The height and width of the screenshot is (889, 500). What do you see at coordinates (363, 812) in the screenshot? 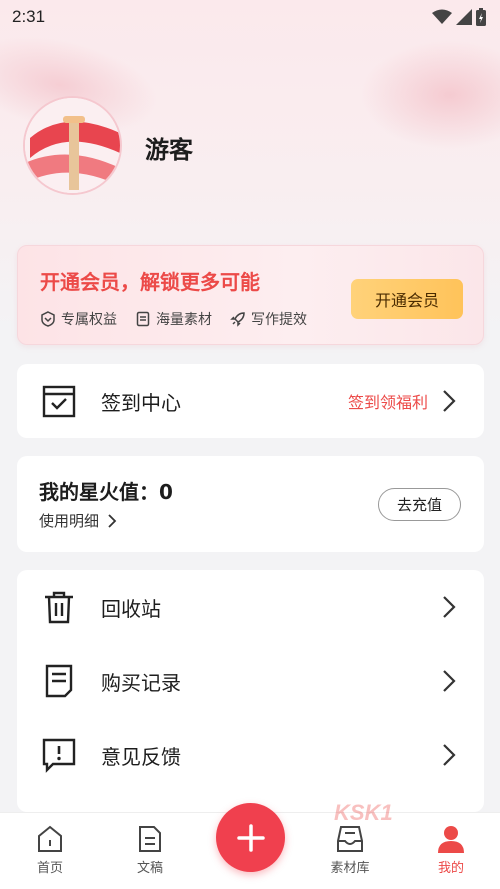
I see `watermark: KSK1` at bounding box center [363, 812].